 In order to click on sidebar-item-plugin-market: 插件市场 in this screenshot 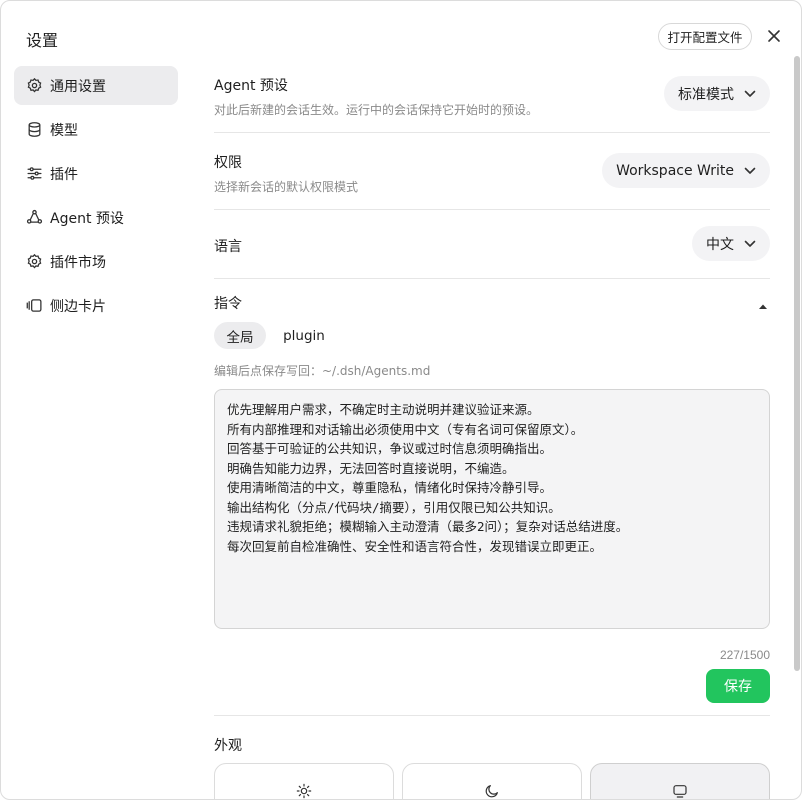, I will do `click(96, 261)`.